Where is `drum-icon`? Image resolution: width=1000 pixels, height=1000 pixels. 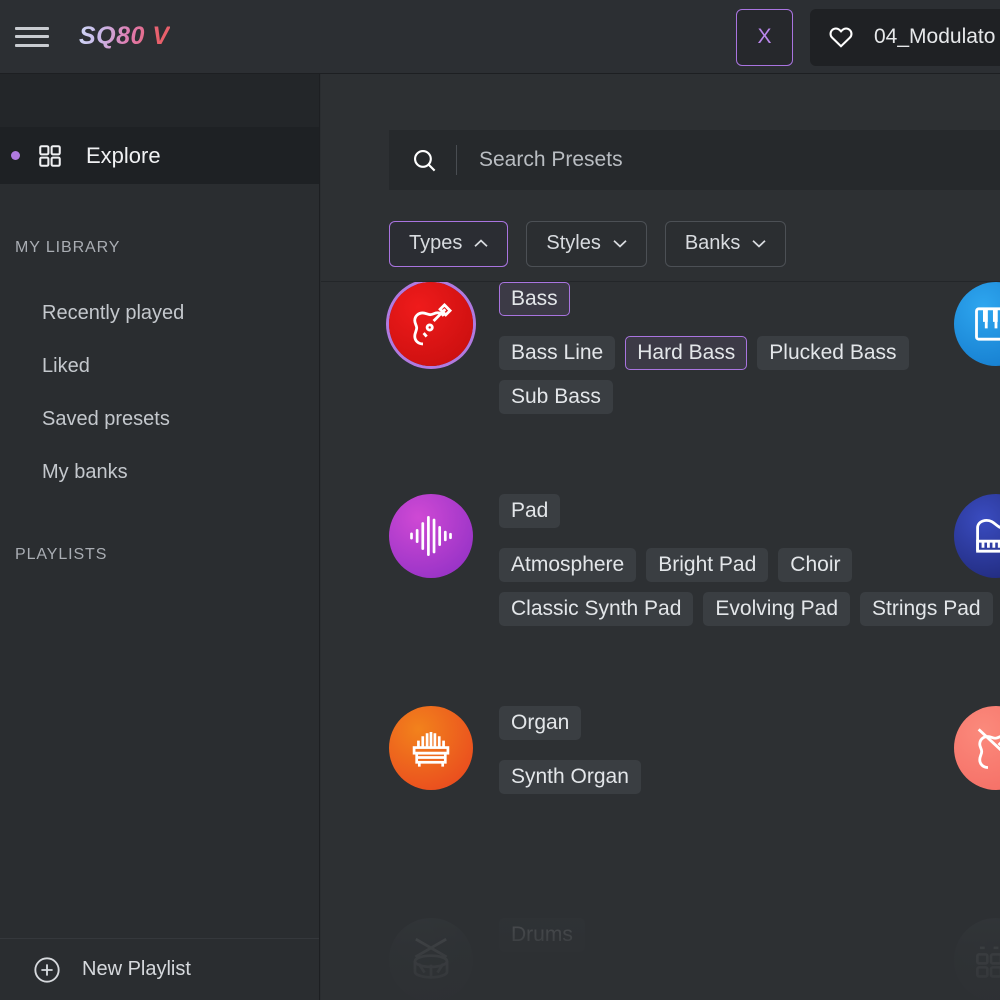 drum-icon is located at coordinates (431, 959).